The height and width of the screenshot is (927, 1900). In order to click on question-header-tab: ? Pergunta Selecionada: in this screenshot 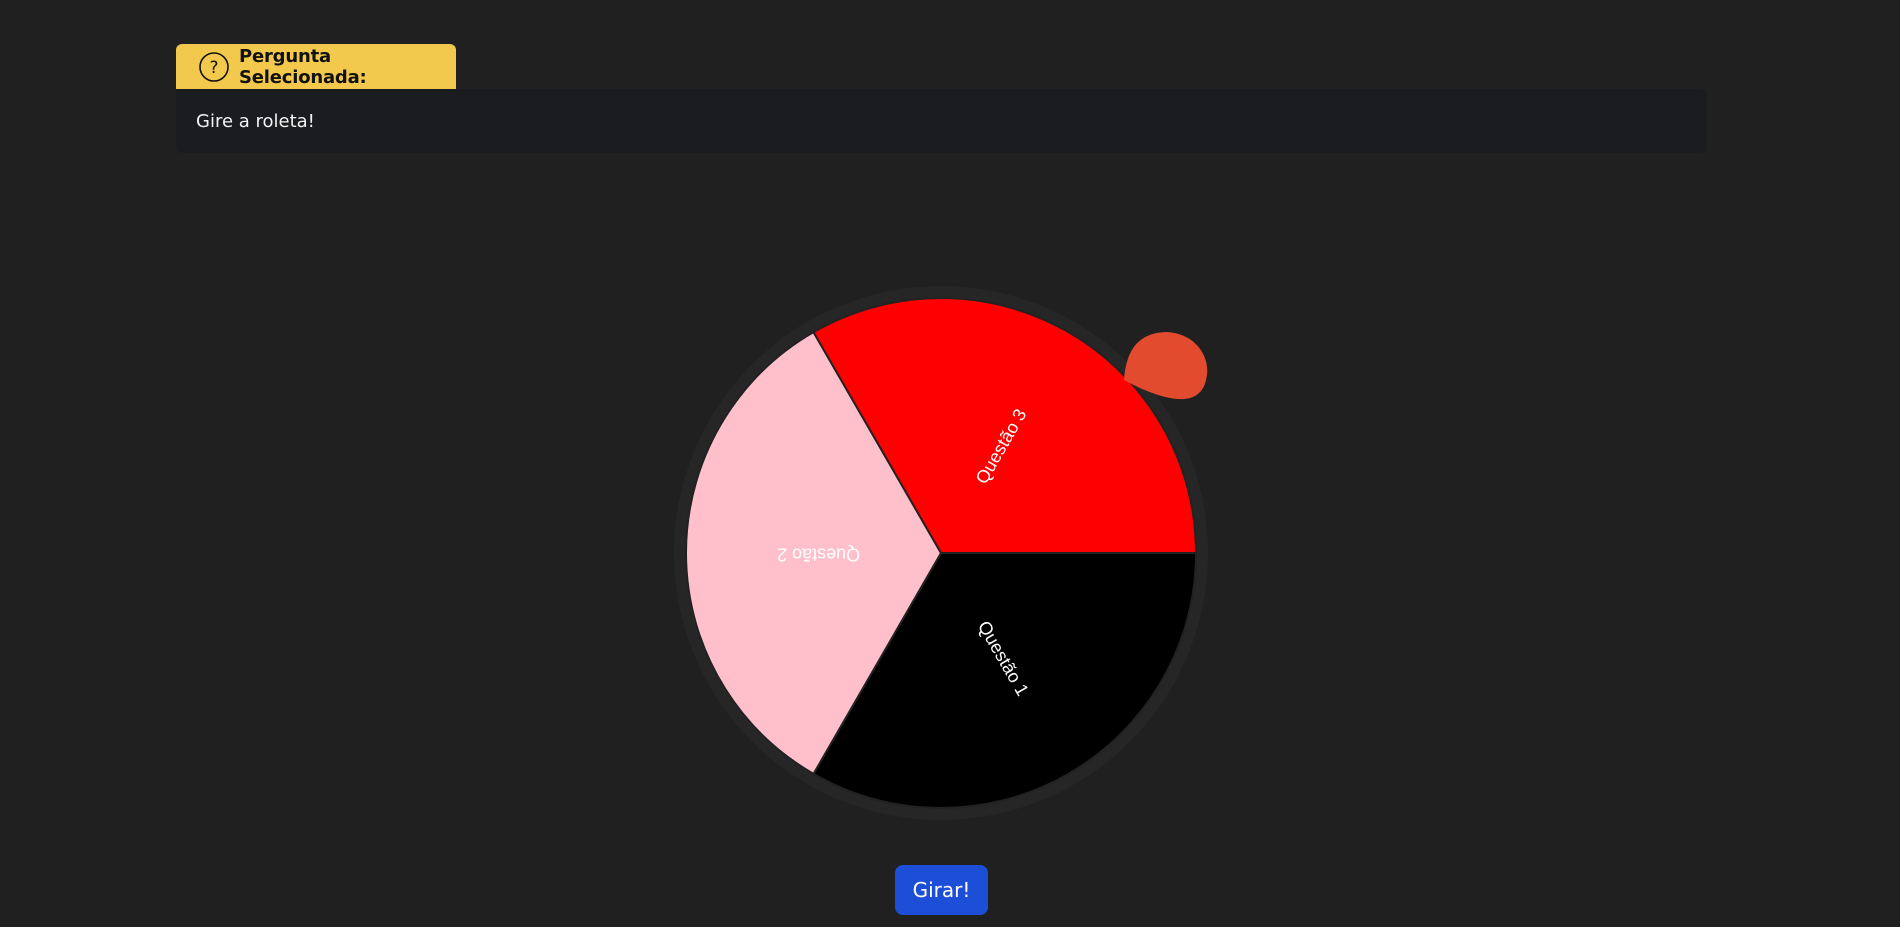, I will do `click(316, 66)`.